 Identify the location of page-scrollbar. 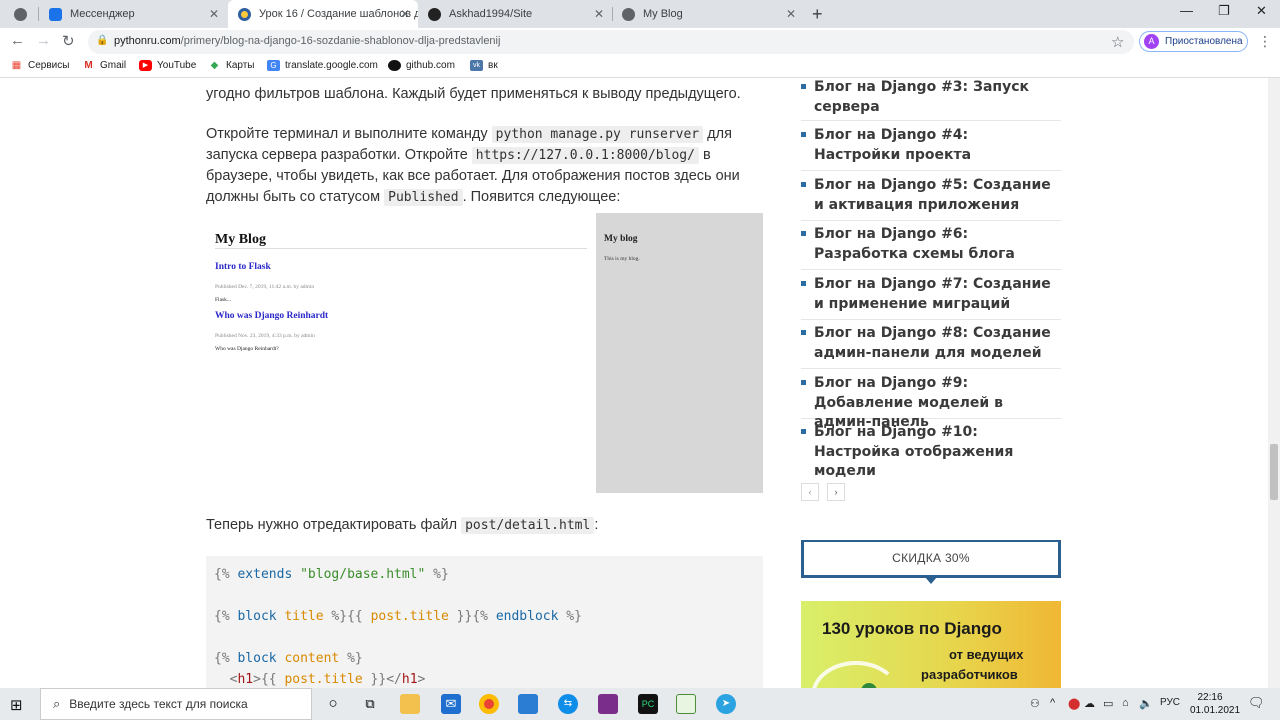
(1274, 383).